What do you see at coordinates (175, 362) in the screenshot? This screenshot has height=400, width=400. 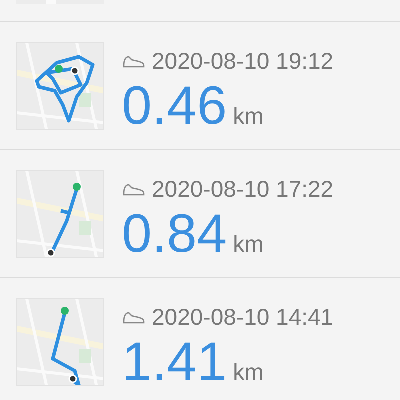 I see `distance-value: 1.41` at bounding box center [175, 362].